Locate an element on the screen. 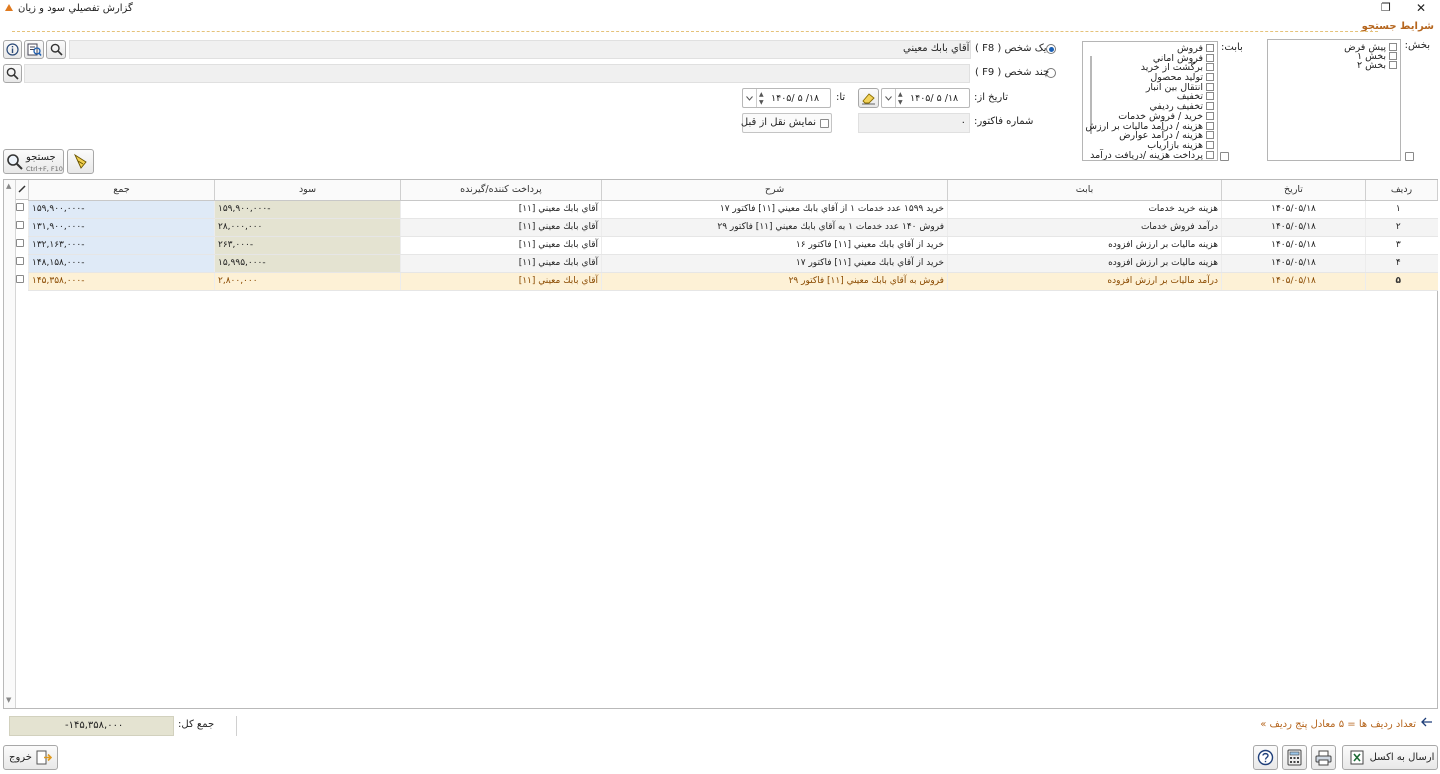 This screenshot has height=774, width=1440. exit-button: خروج is located at coordinates (30, 757).